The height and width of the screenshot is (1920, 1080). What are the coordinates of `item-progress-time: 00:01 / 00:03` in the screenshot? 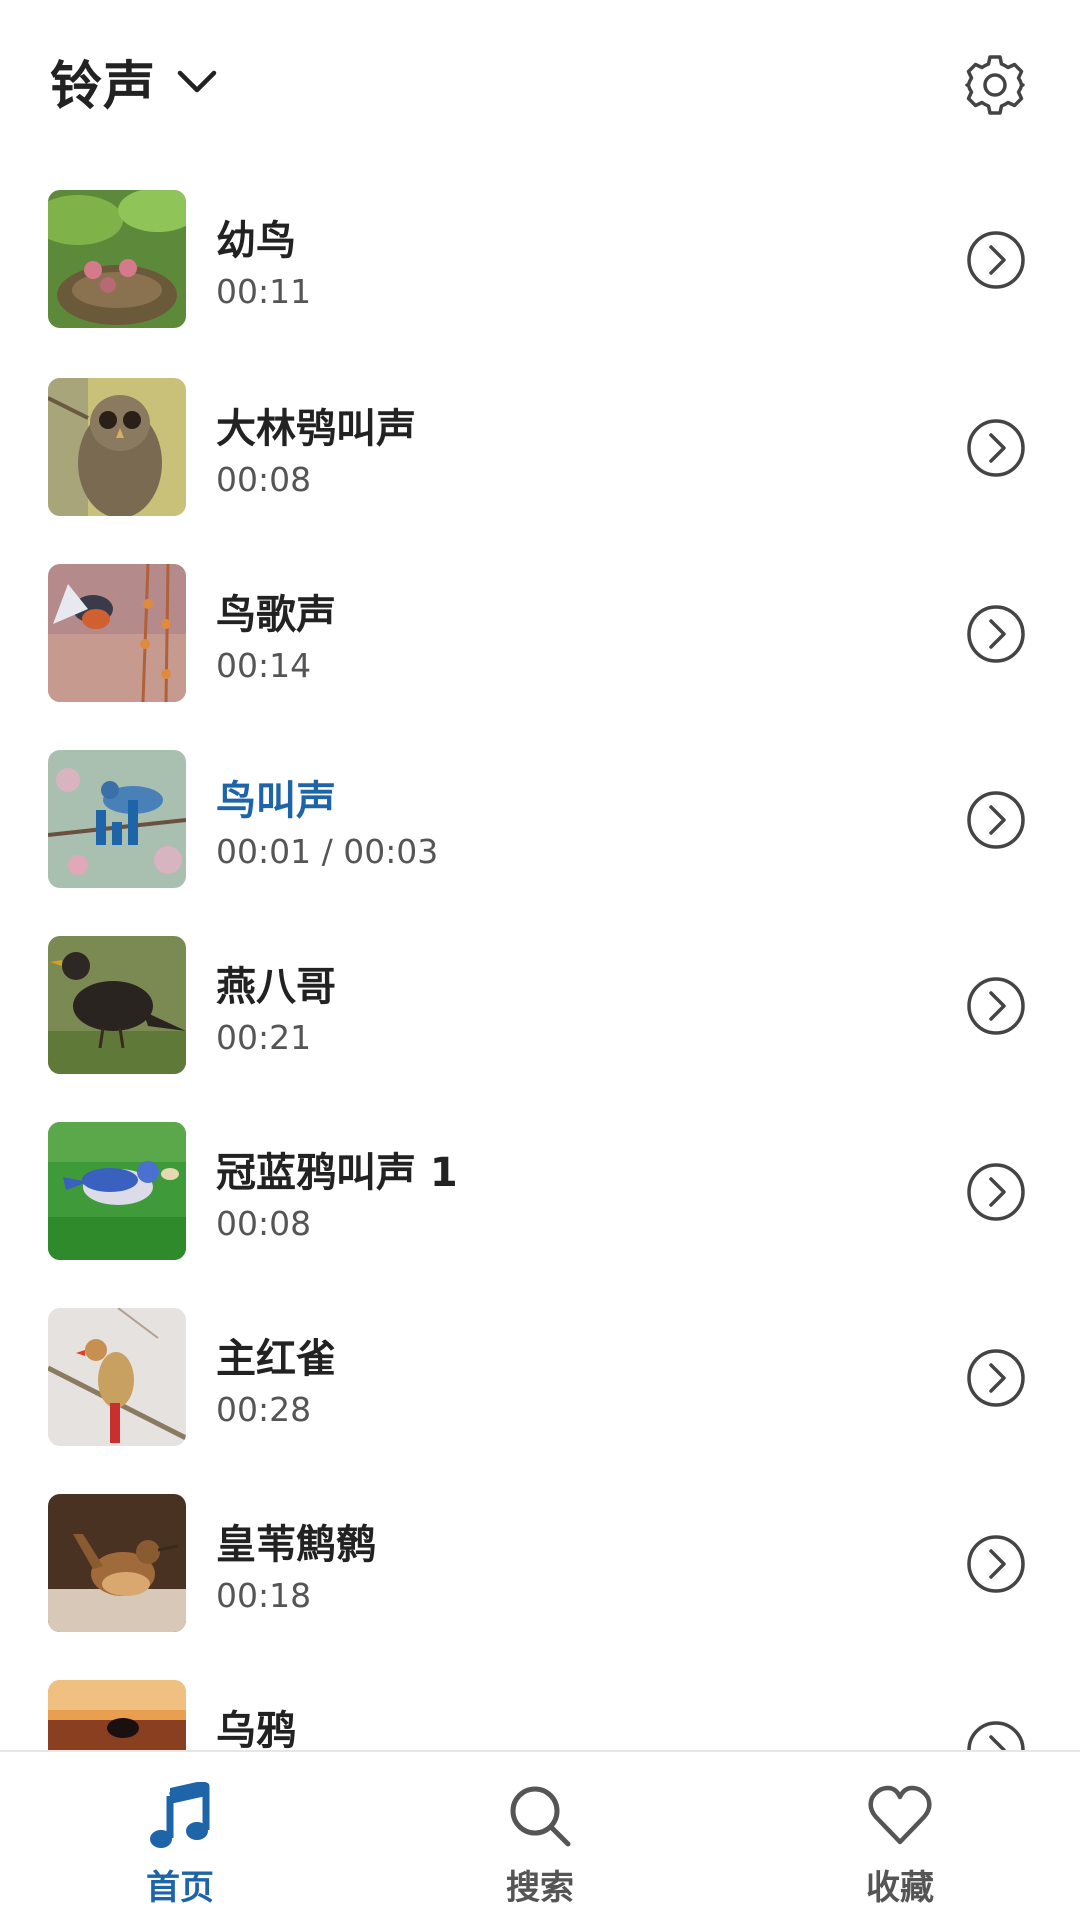 It's located at (327, 851).